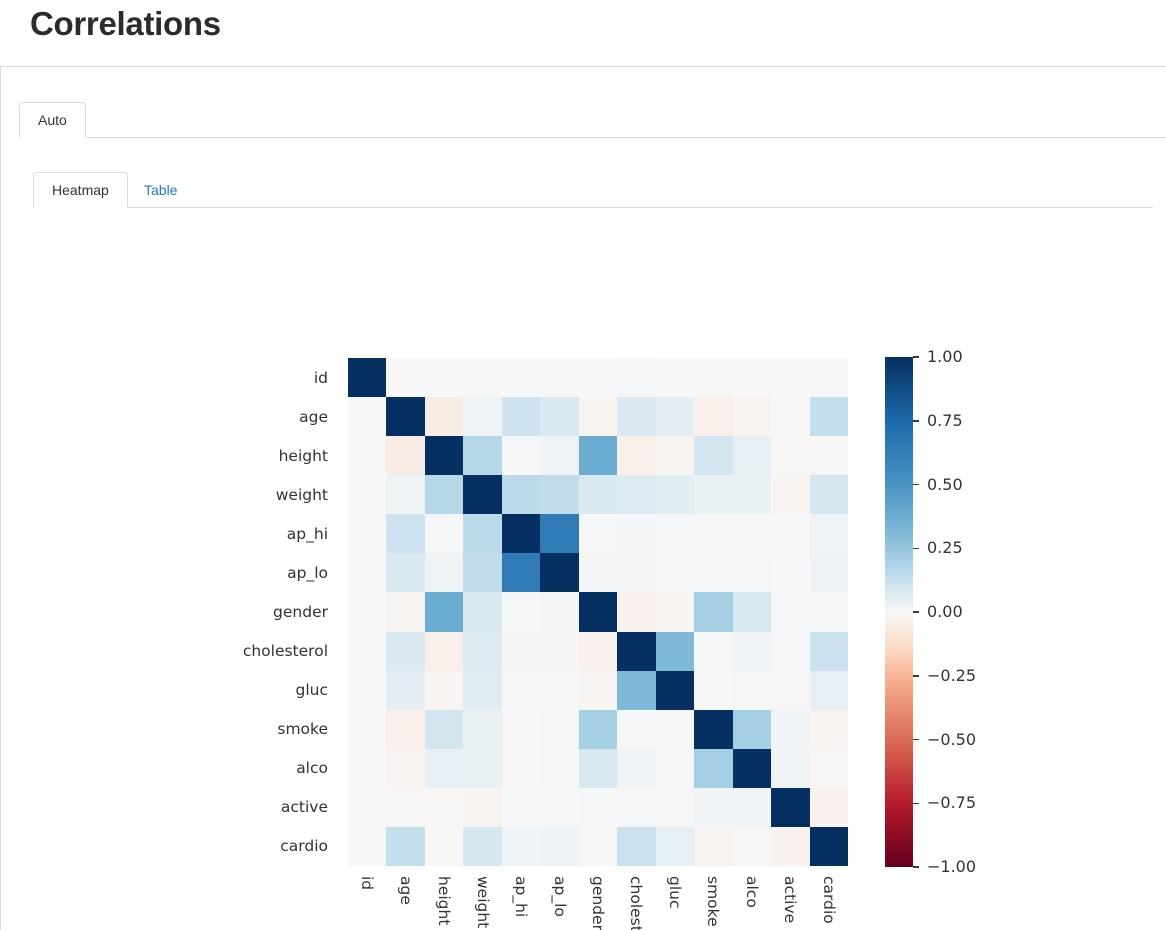  What do you see at coordinates (829, 900) in the screenshot?
I see `heatmap-column-label-cell: cardio` at bounding box center [829, 900].